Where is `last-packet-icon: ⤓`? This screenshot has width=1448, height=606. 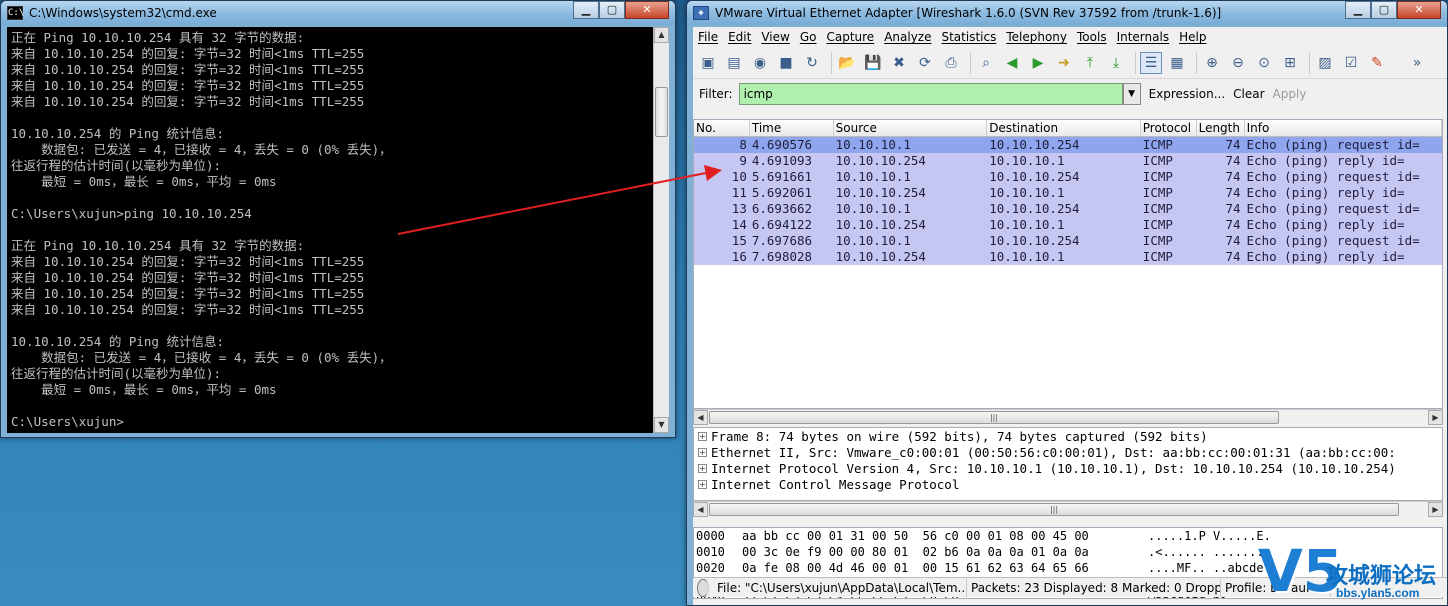 last-packet-icon: ⤓ is located at coordinates (1116, 63).